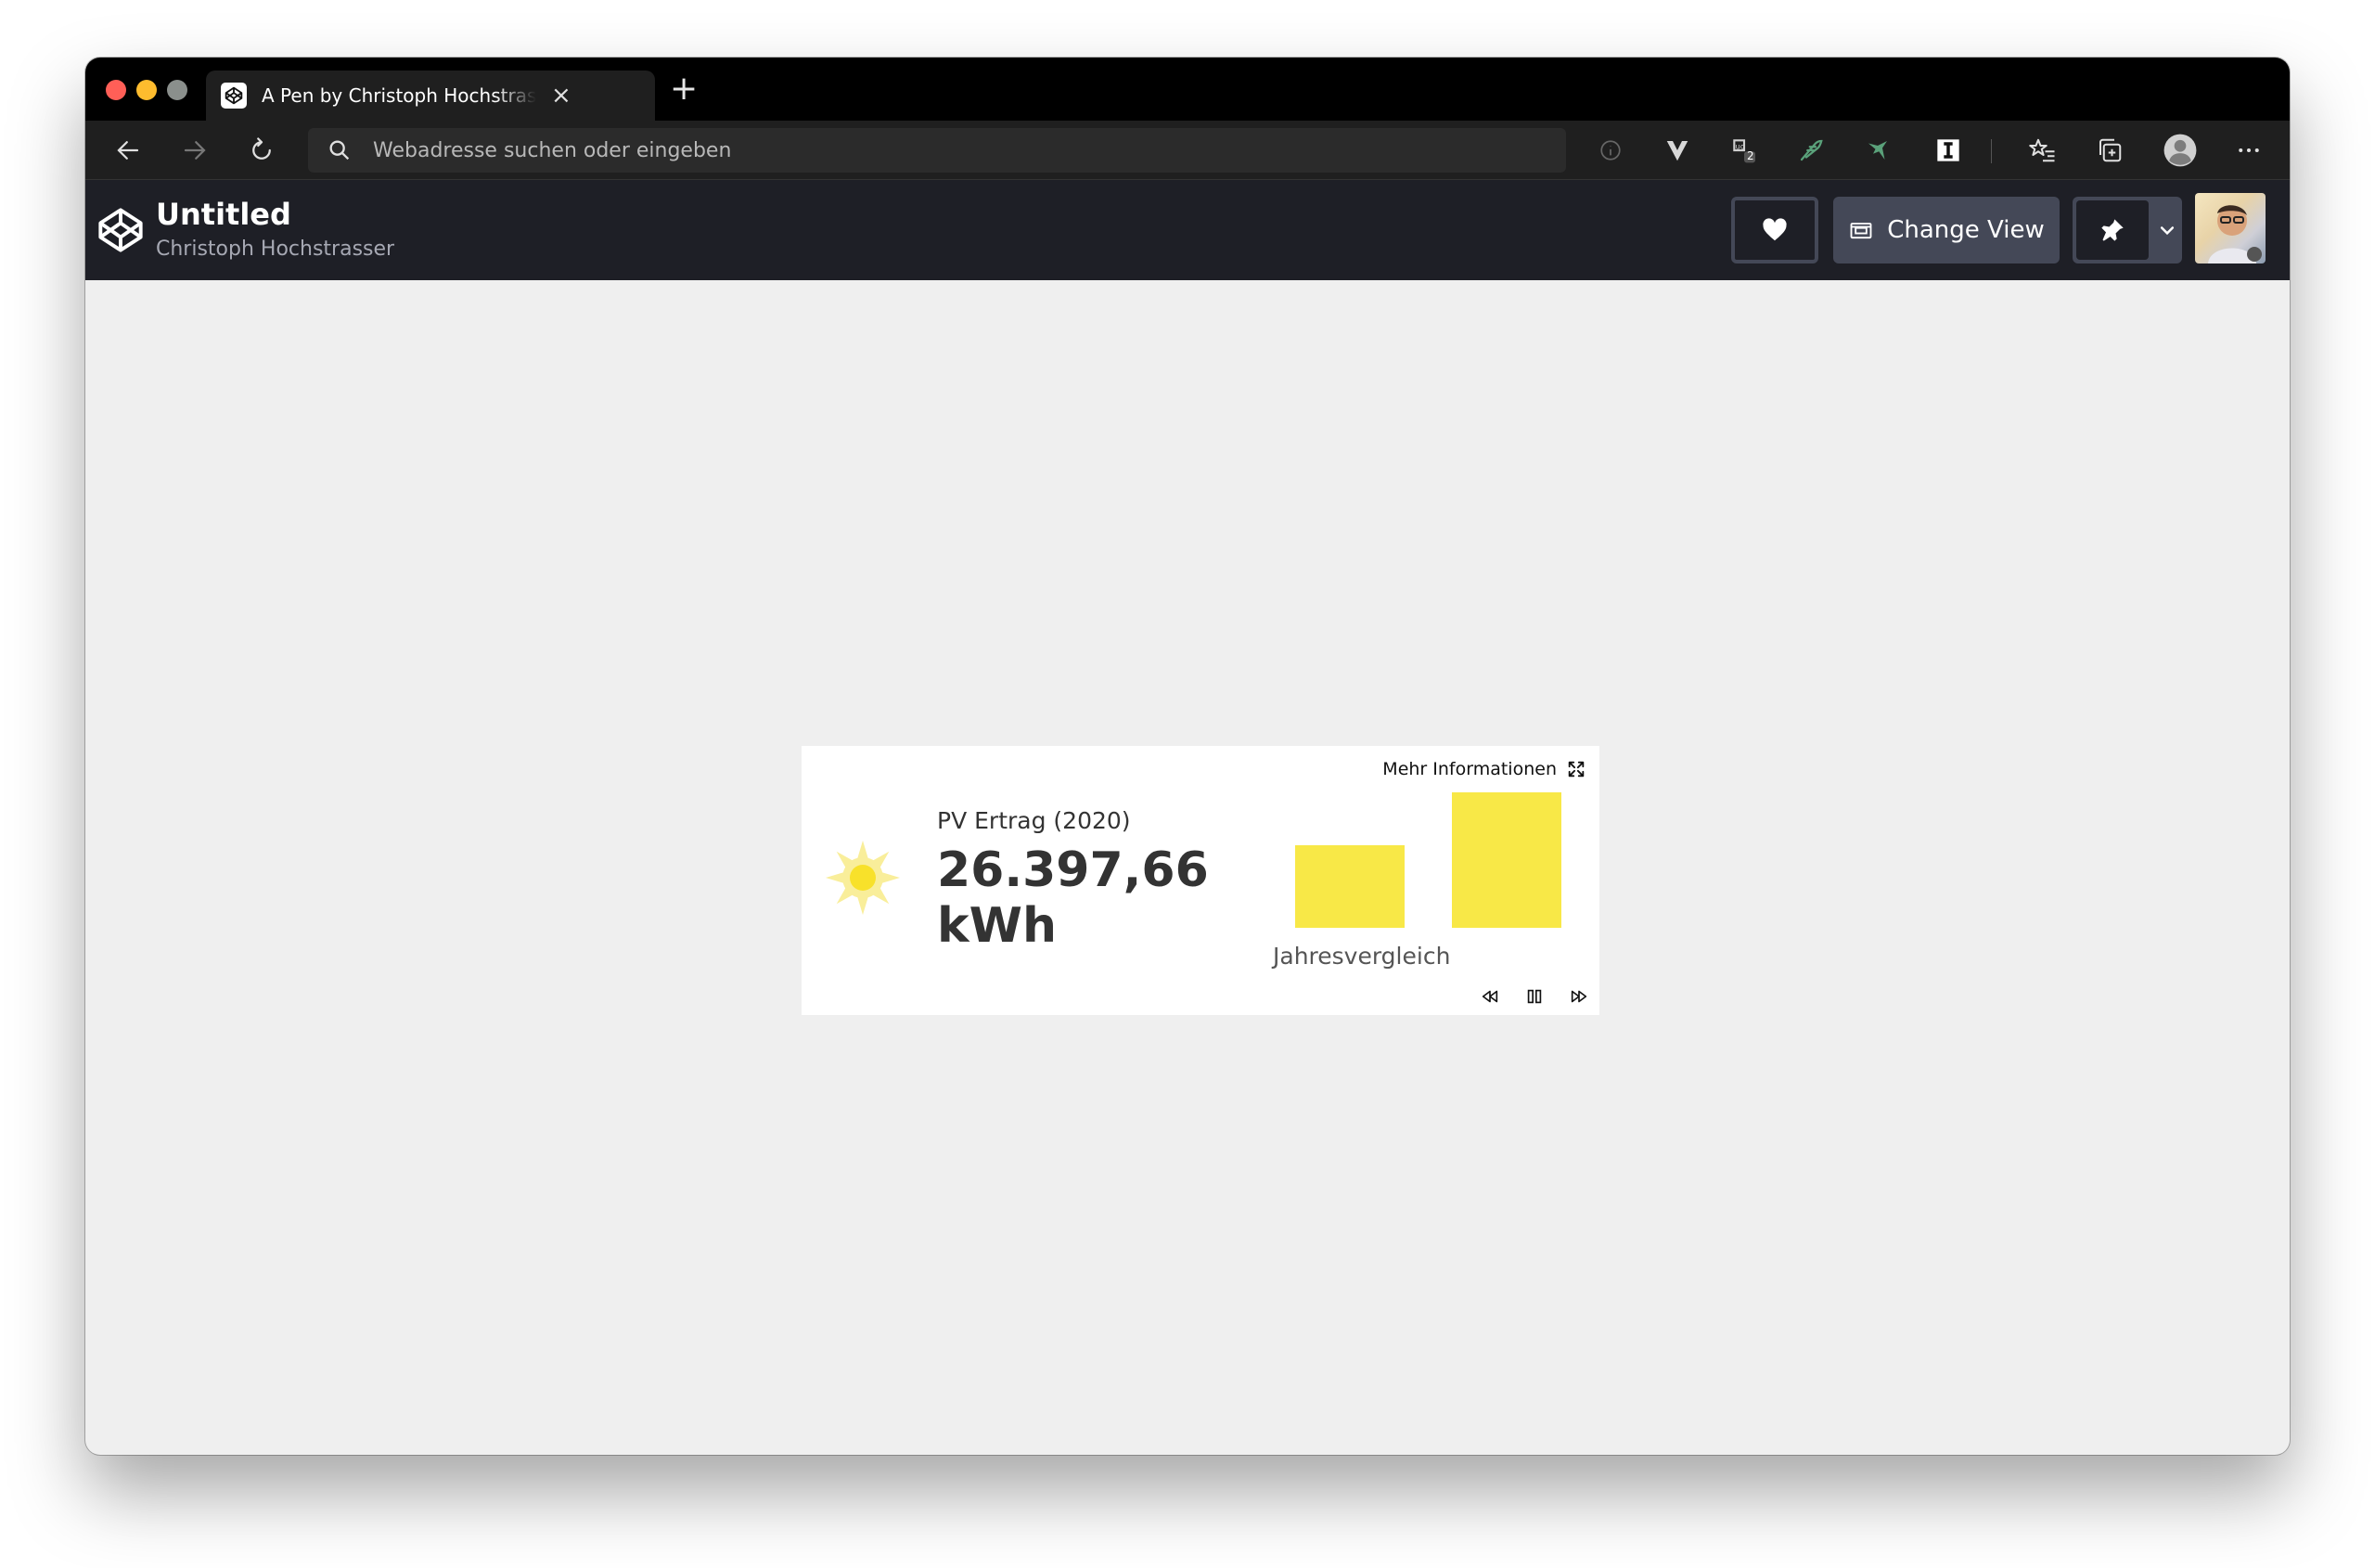  Describe the element at coordinates (684, 89) in the screenshot. I see `new-tab-icon: +` at that location.